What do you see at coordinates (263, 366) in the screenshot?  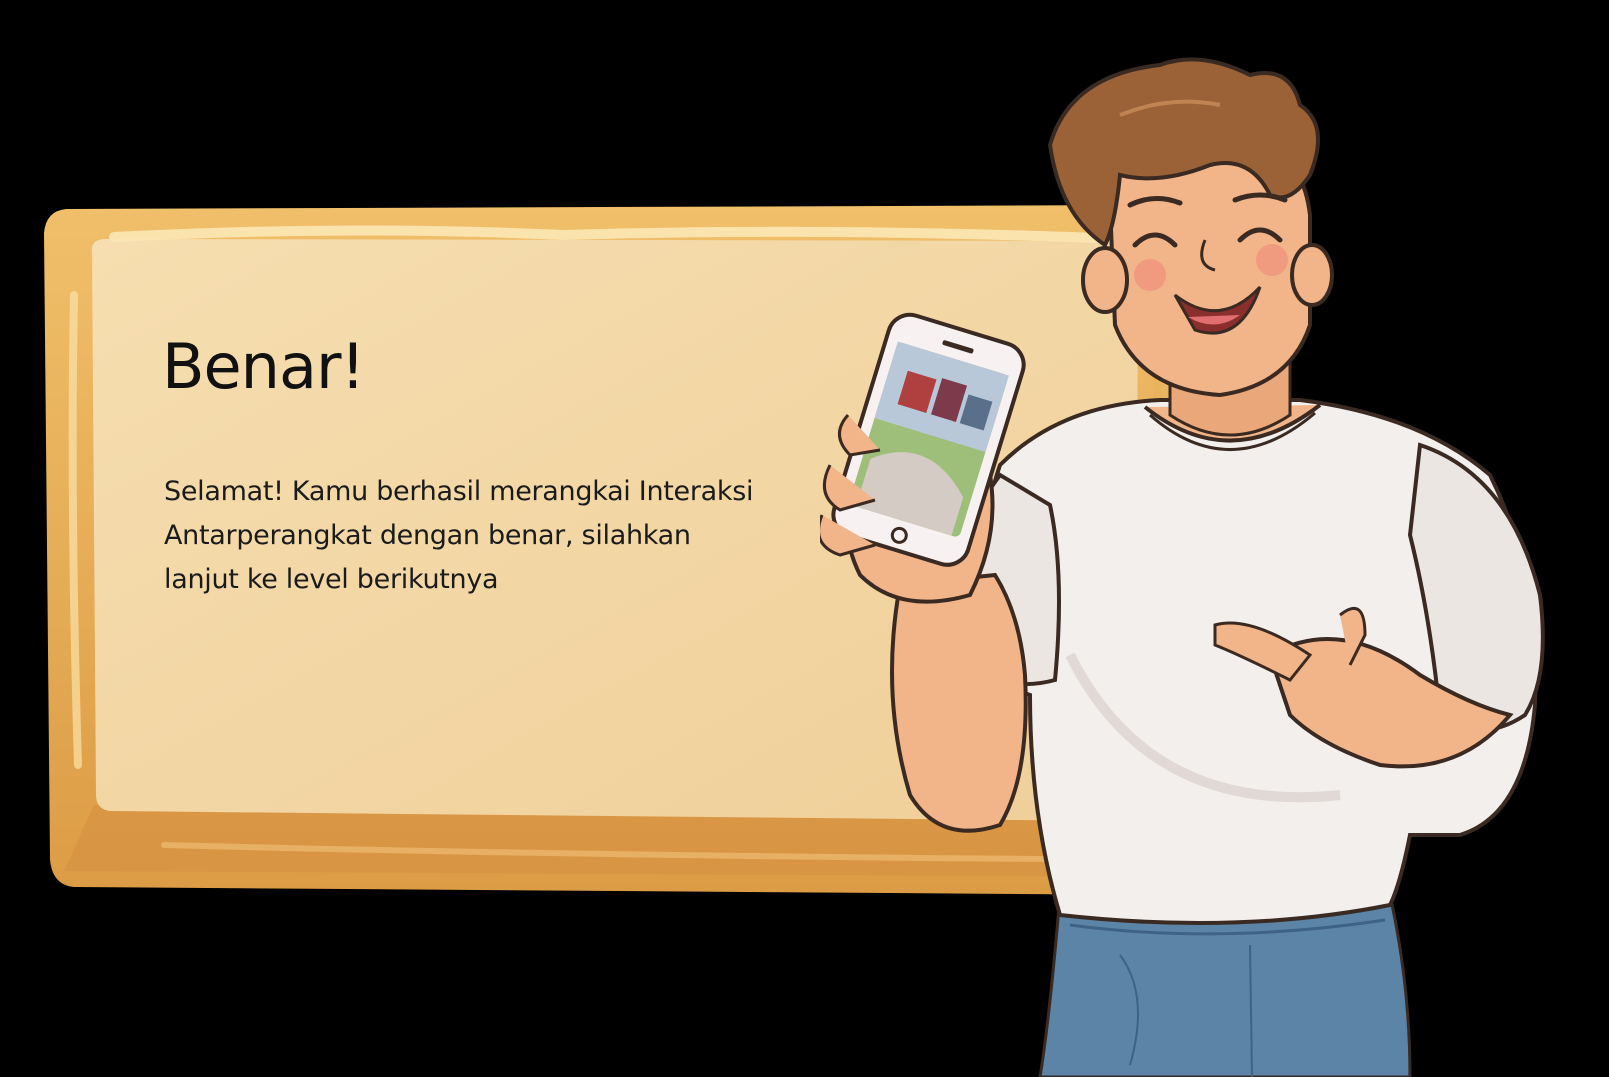 I see `result-title: Benar!` at bounding box center [263, 366].